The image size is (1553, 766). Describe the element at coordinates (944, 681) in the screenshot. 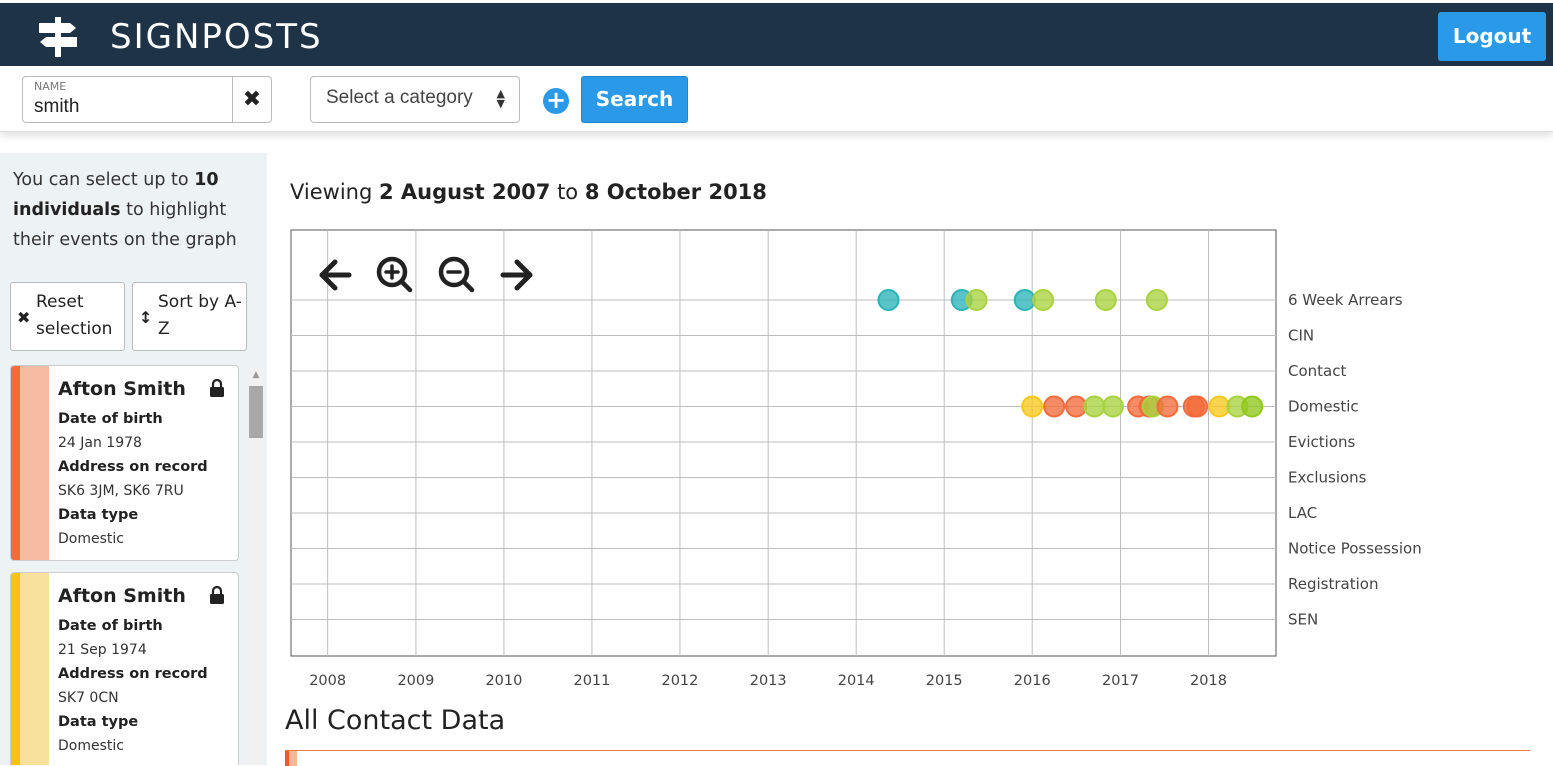

I see `x-tick-label: 2015` at that location.